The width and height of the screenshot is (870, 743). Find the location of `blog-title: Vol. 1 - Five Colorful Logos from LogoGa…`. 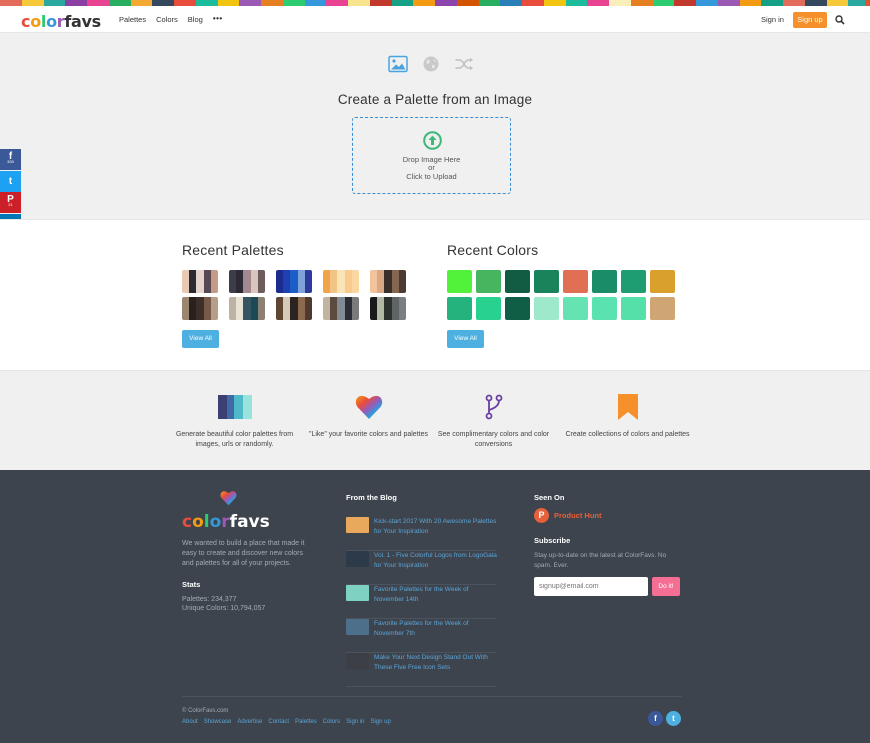

blog-title: Vol. 1 - Five Colorful Logos from LogoGa… is located at coordinates (436, 560).